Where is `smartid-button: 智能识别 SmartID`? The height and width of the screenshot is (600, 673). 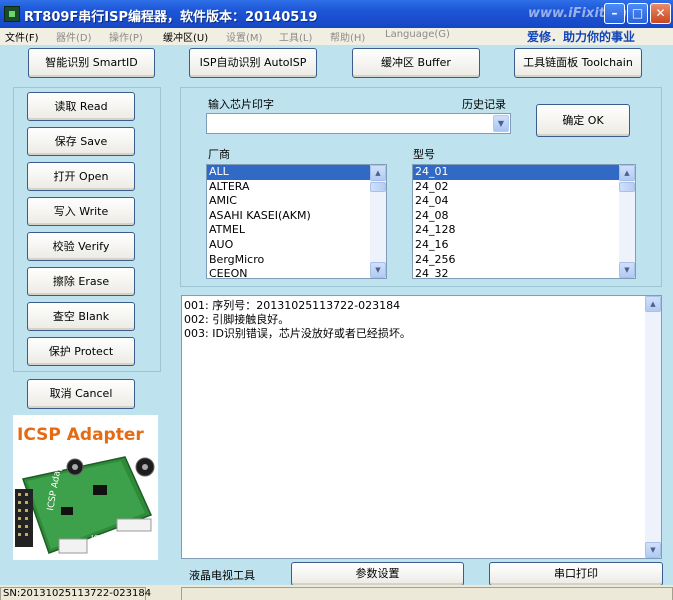
smartid-button: 智能识别 SmartID is located at coordinates (91, 63).